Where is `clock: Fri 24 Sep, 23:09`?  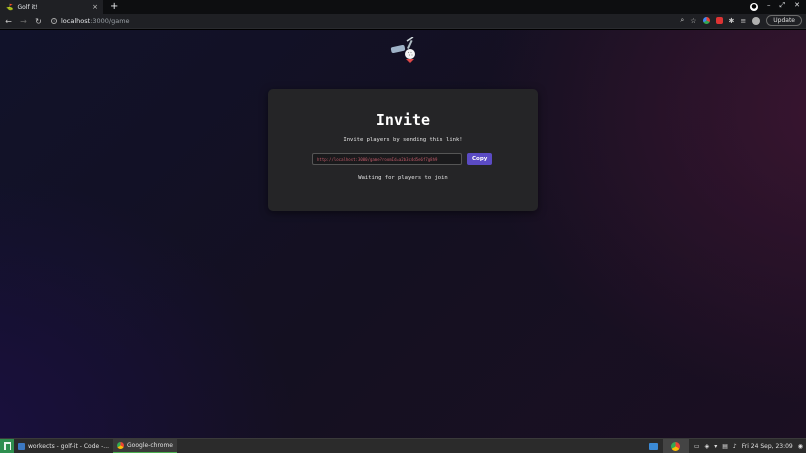 clock: Fri 24 Sep, 23:09 is located at coordinates (767, 446).